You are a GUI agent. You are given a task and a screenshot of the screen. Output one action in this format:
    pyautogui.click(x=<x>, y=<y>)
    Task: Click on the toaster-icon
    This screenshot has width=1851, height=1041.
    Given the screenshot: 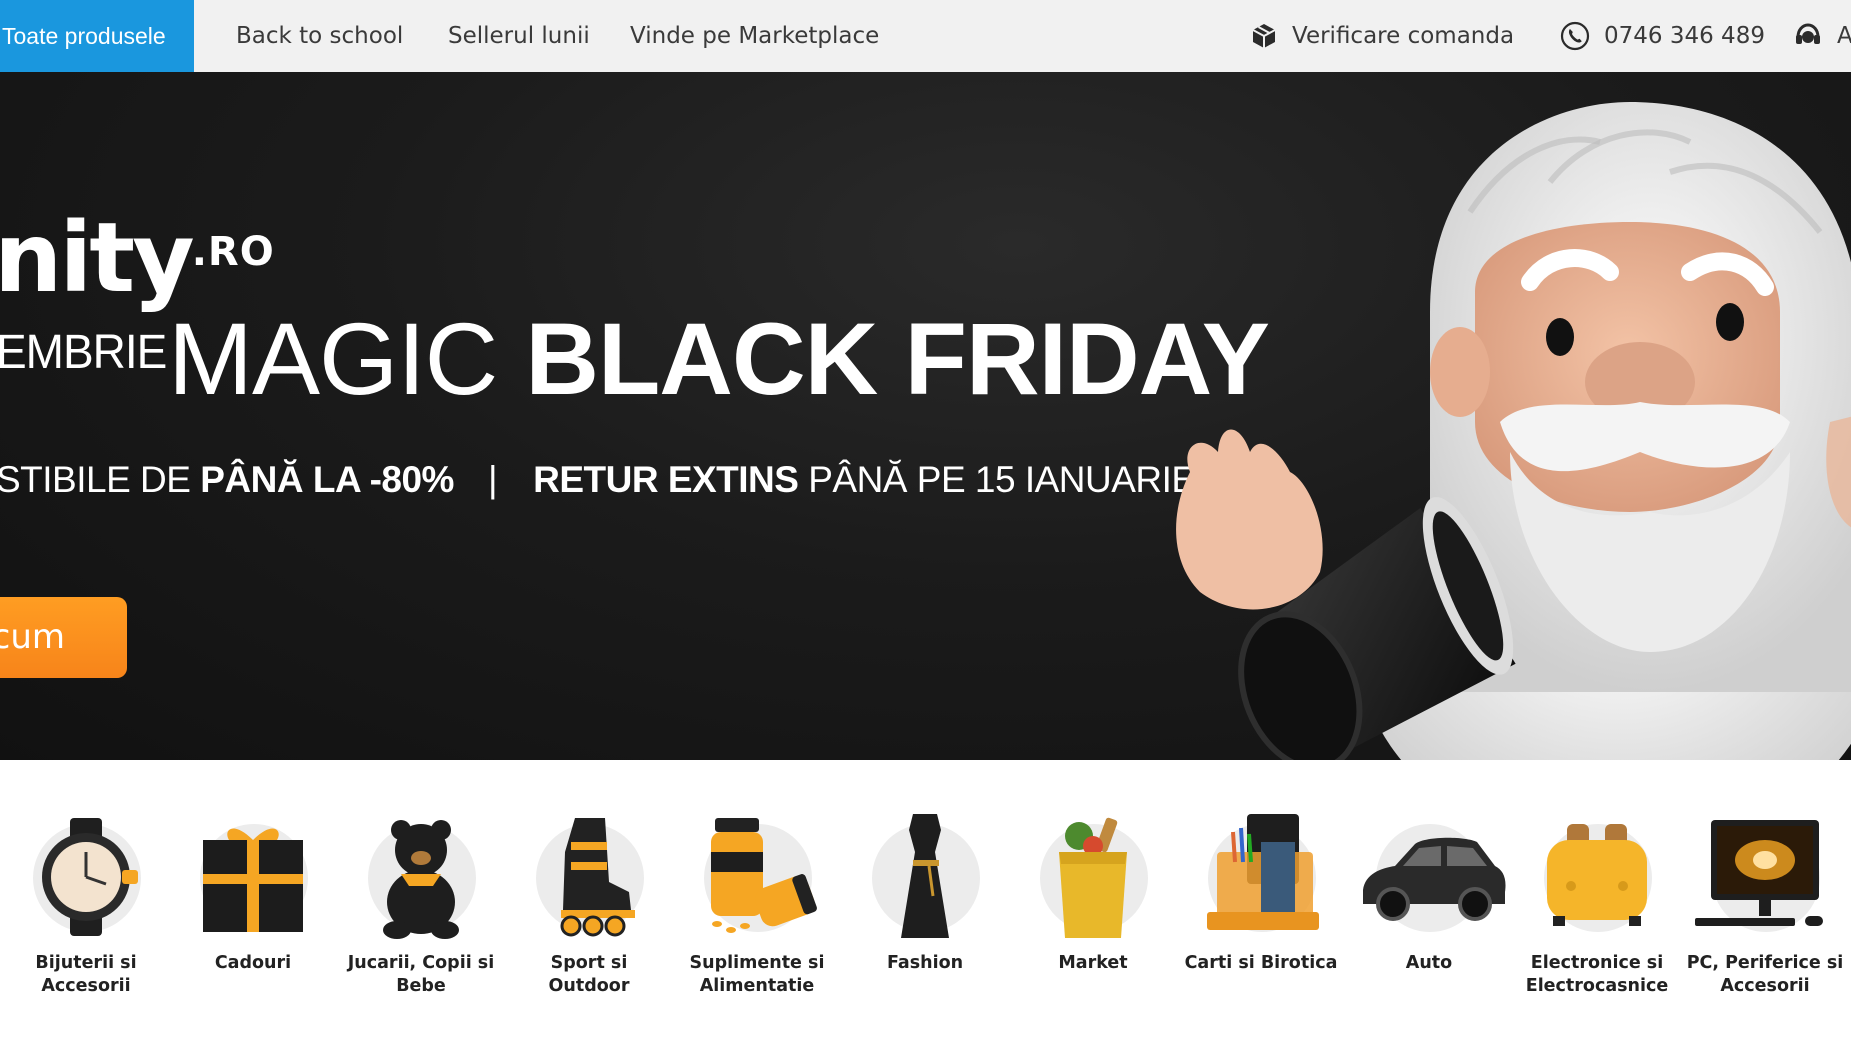 What is the action you would take?
    pyautogui.click(x=1597, y=875)
    